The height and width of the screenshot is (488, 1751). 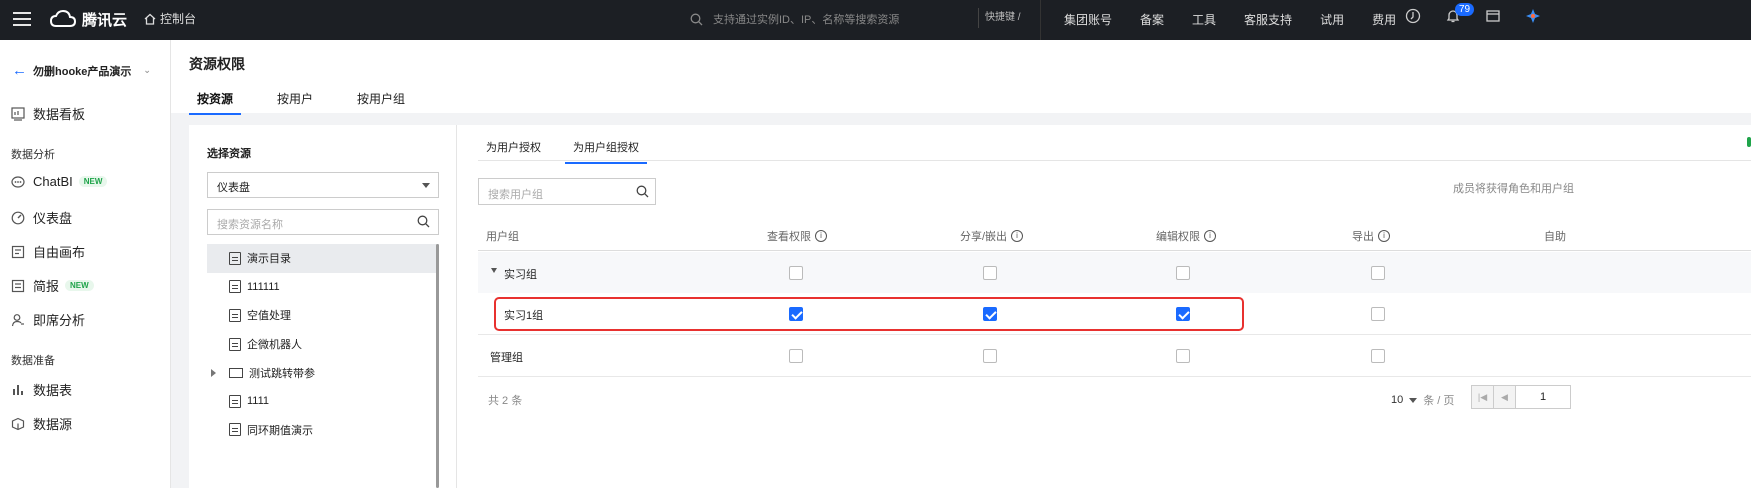 I want to click on divider, so click(x=1114, y=376).